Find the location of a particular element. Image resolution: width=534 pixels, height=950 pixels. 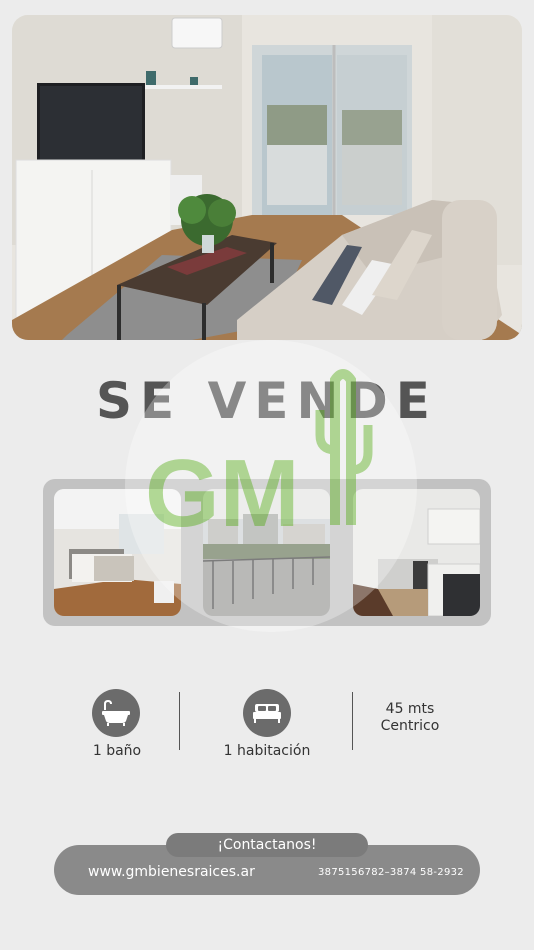

feature-location-label: Centrico is located at coordinates (410, 726).